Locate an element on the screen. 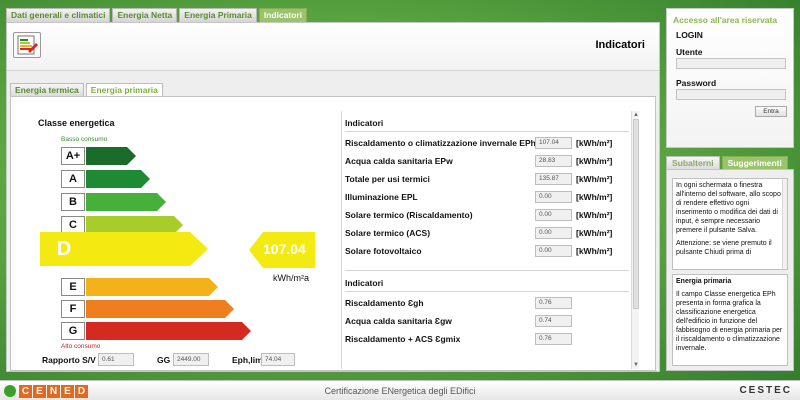 Image resolution: width=800 pixels, height=400 pixels. scrollbar-thumb is located at coordinates (636, 214).